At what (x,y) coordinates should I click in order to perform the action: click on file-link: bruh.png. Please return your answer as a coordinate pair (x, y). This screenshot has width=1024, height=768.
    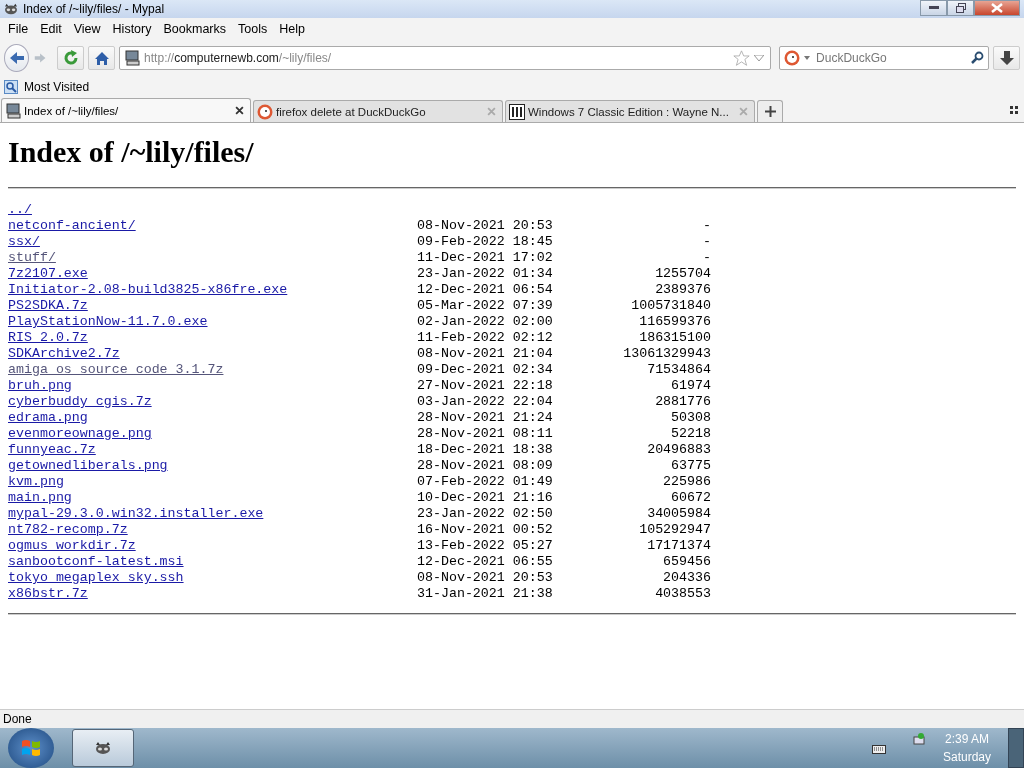
    Looking at the image, I should click on (40, 385).